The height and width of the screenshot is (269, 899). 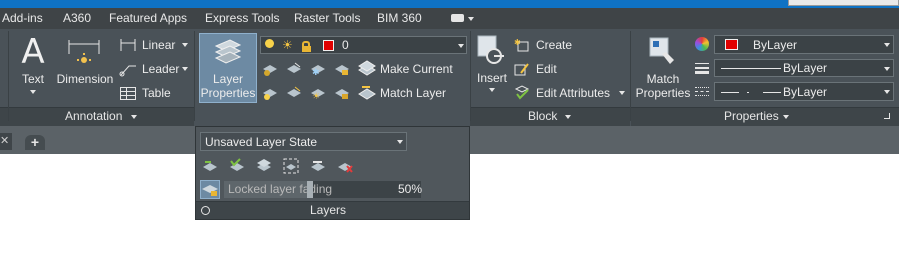 I want to click on tab-express-tools: Express Tools, so click(x=242, y=18).